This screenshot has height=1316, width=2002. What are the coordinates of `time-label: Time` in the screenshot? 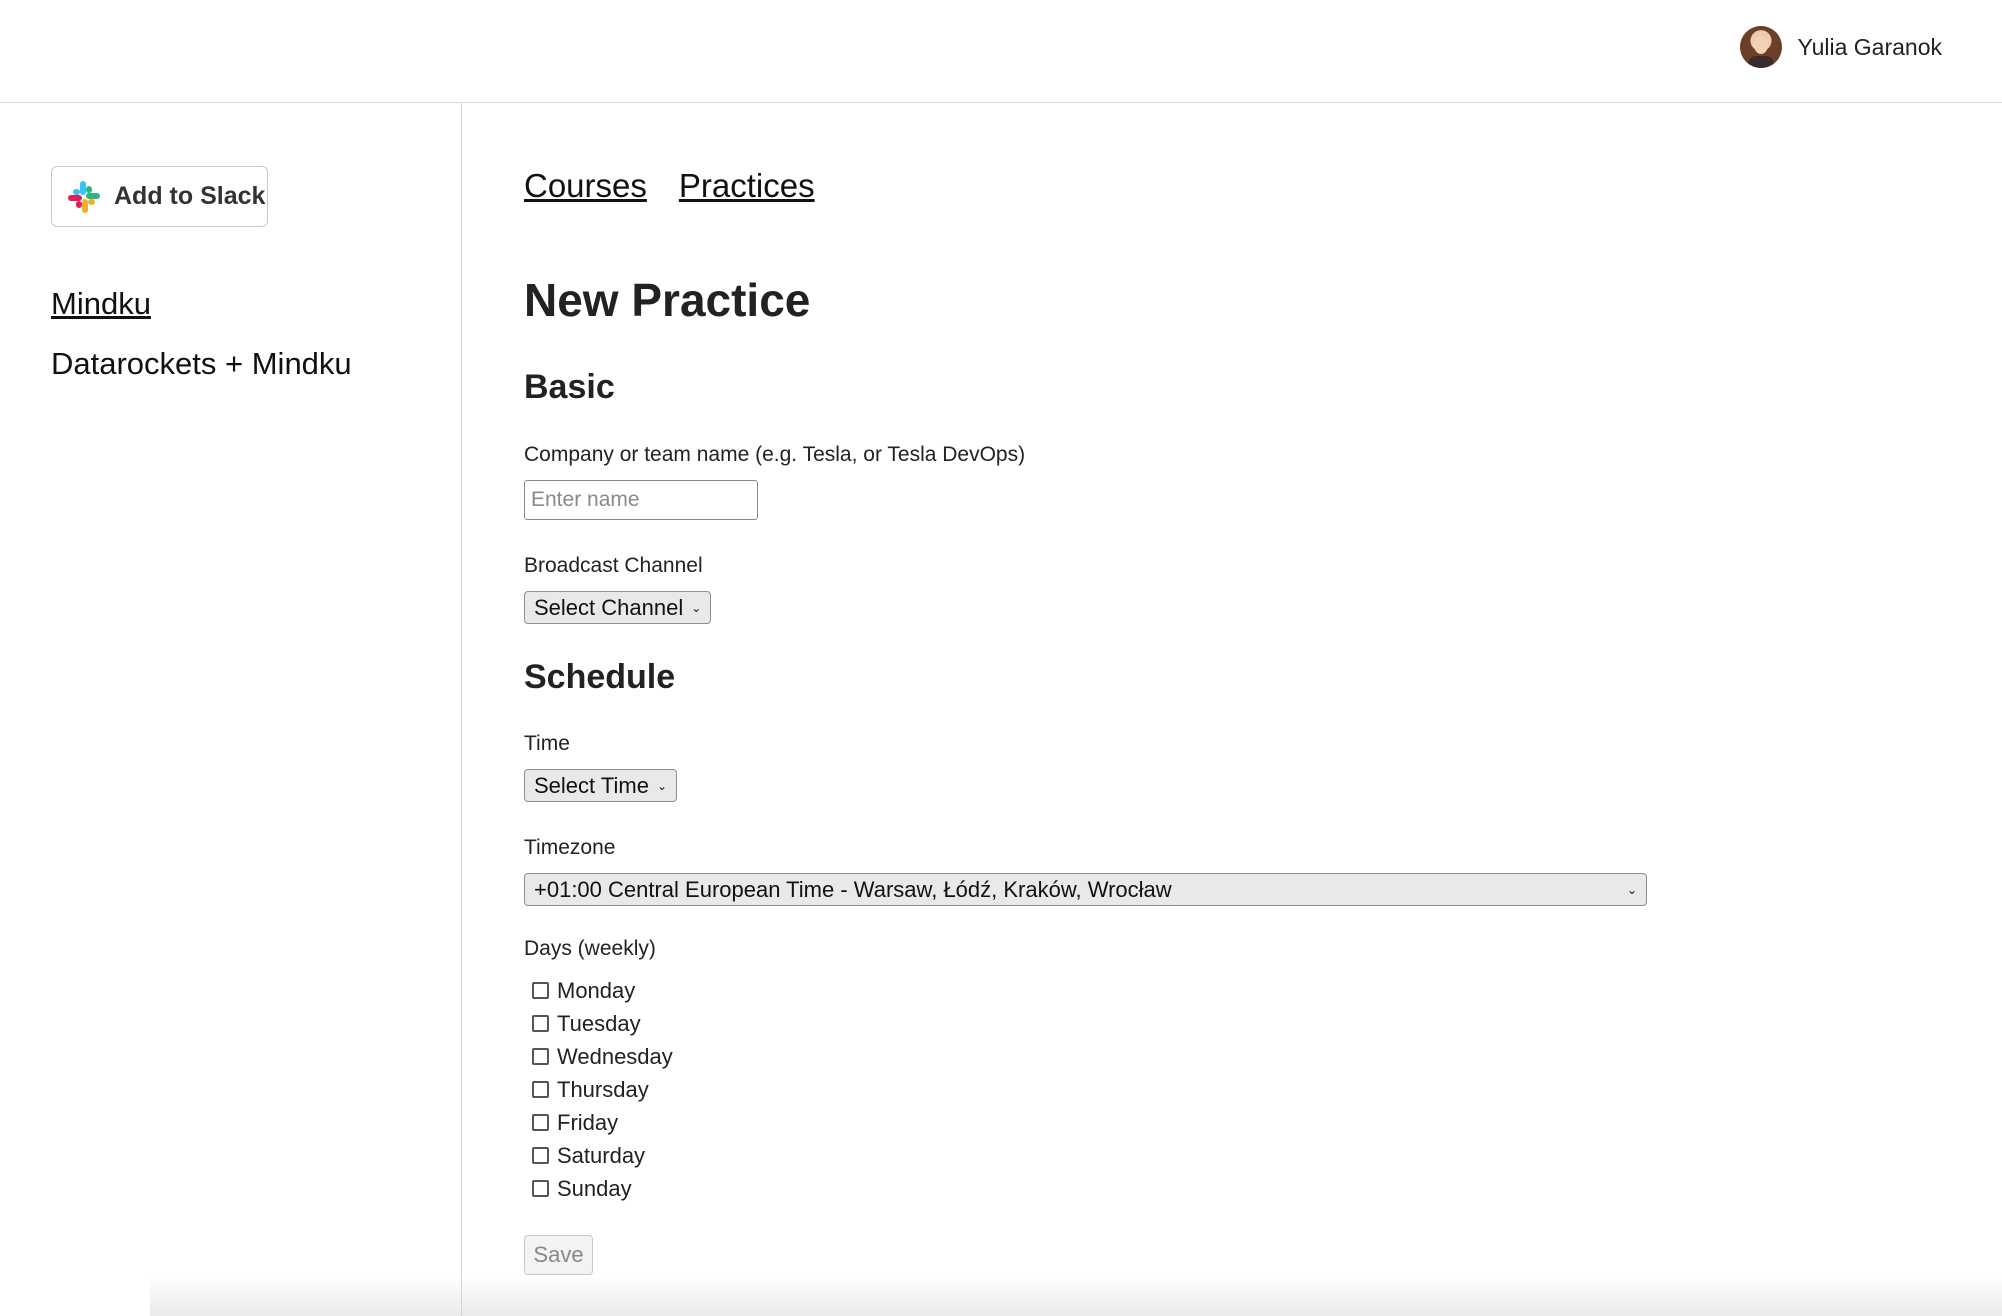 It's located at (547, 743).